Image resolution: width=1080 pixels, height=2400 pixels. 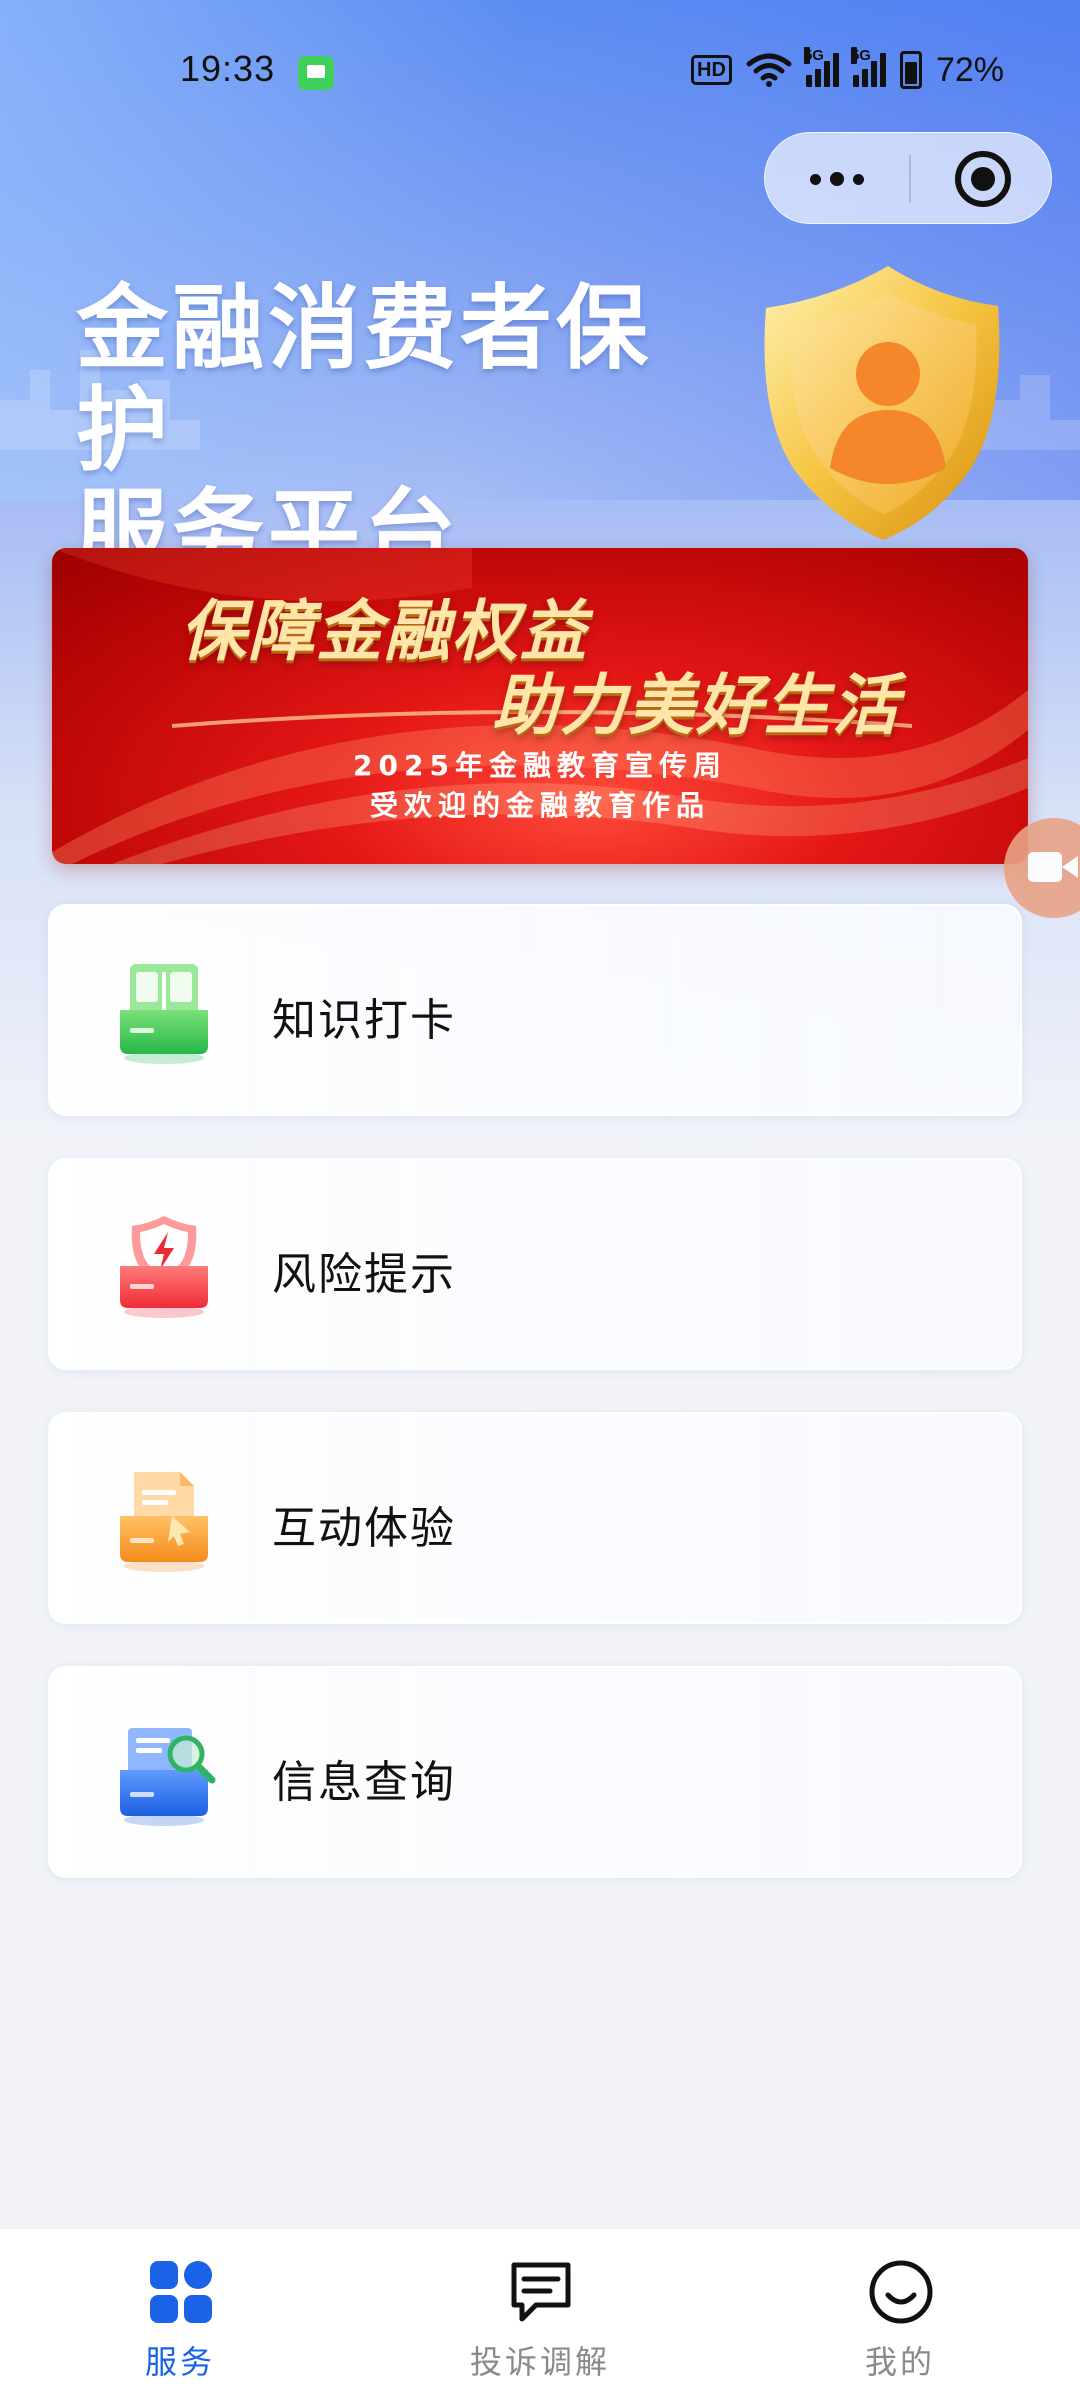 I want to click on search-document-icon, so click(x=168, y=1777).